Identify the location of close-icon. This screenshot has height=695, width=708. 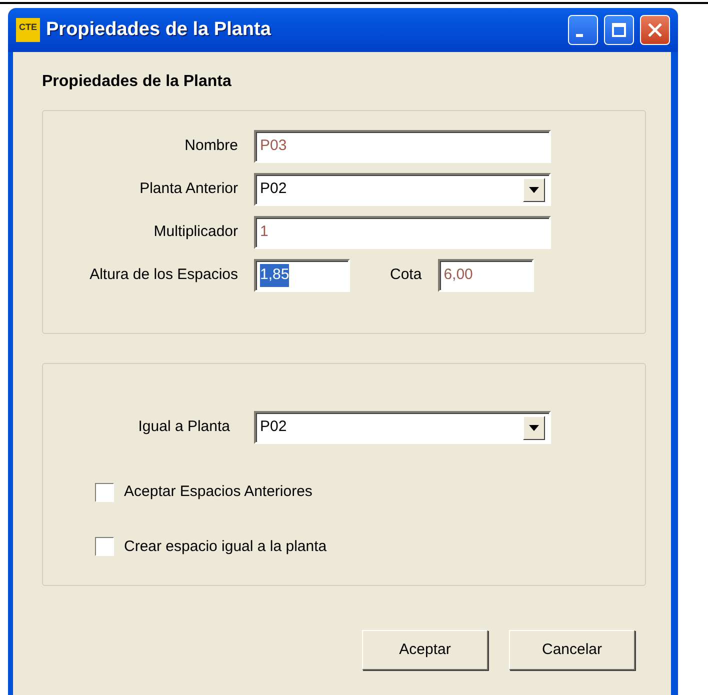
(655, 30).